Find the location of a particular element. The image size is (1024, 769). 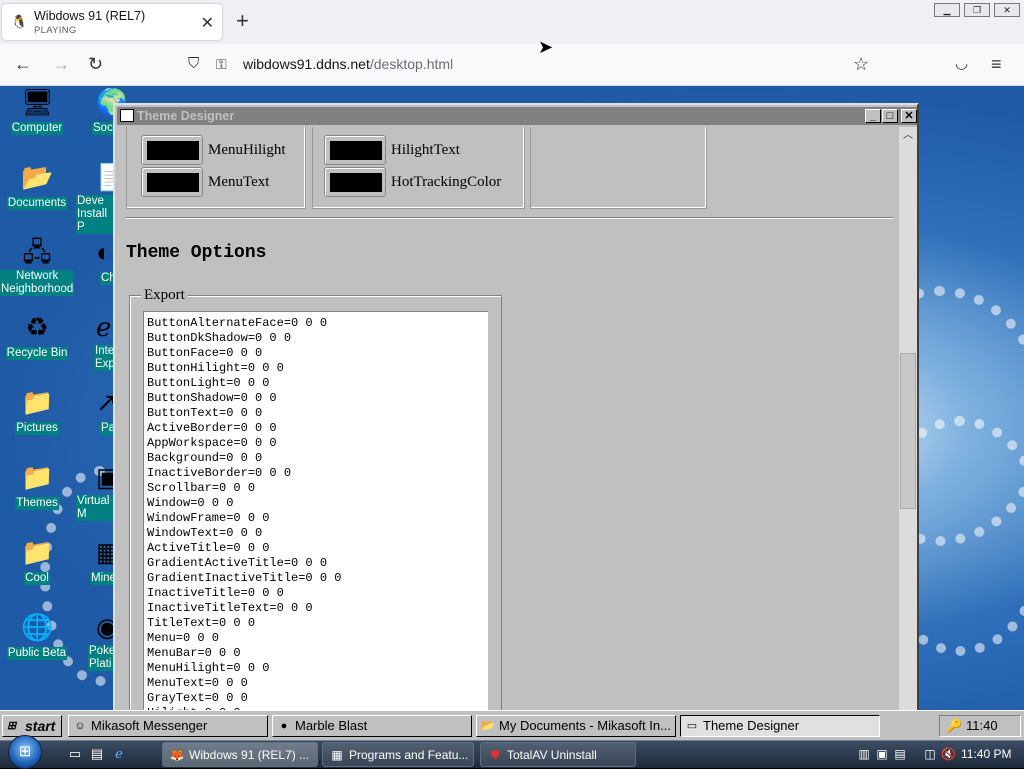

folder-icon: 📁 is located at coordinates (37, 477).